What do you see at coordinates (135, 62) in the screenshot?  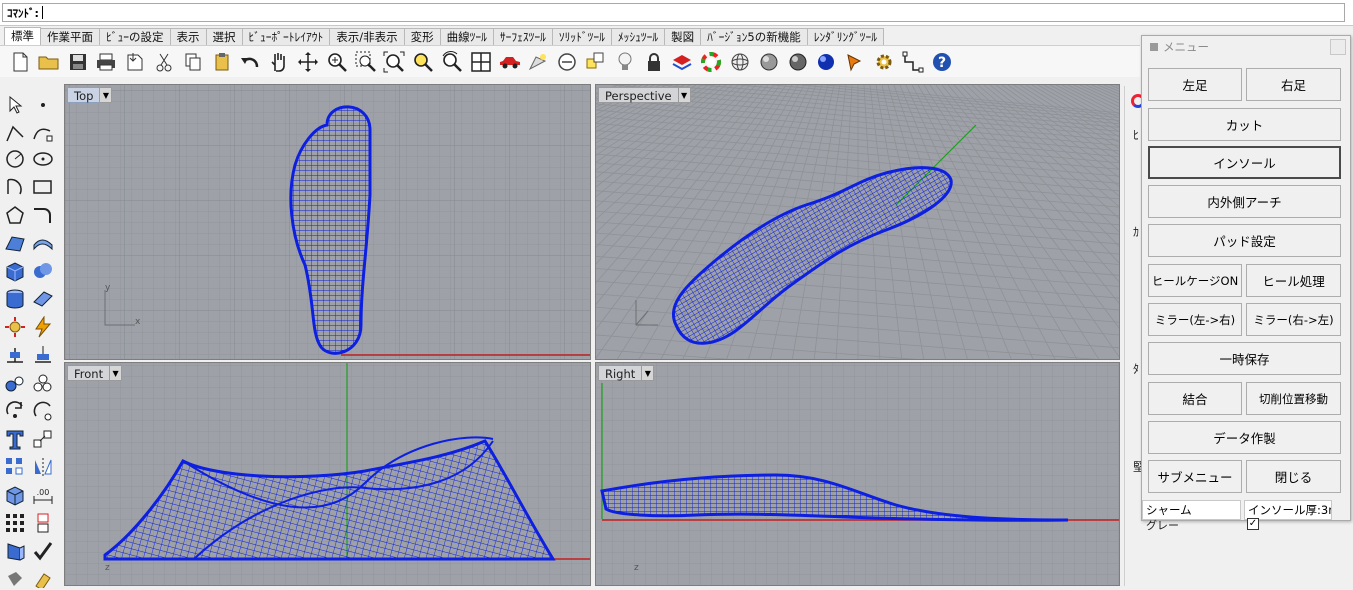 I see `import-icon` at bounding box center [135, 62].